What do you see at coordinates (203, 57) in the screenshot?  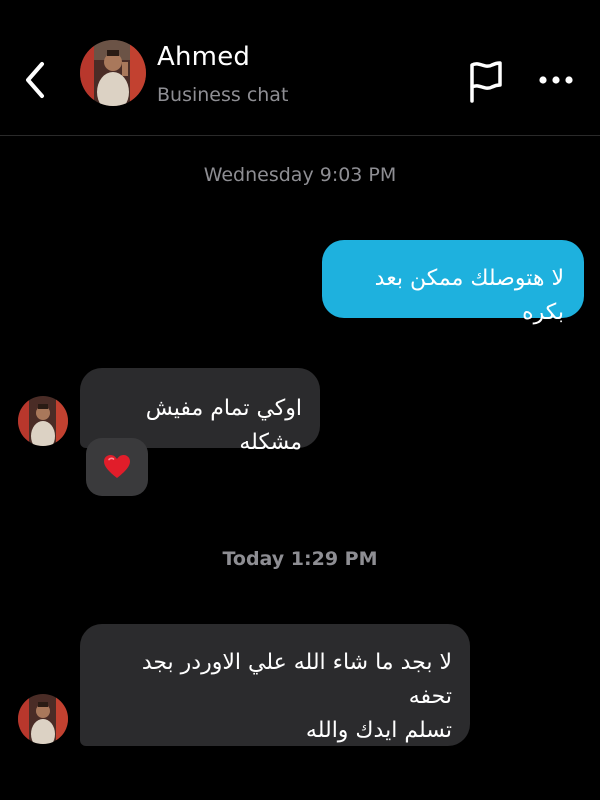 I see `contact-name: Ahmed` at bounding box center [203, 57].